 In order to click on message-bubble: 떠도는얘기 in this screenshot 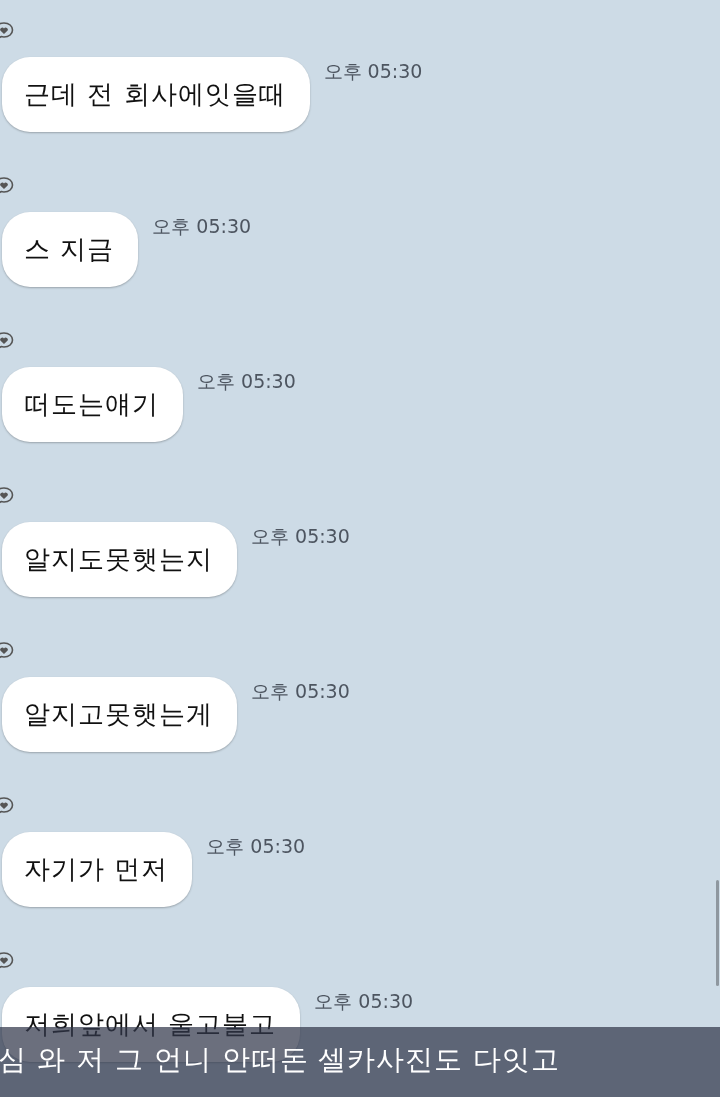, I will do `click(92, 404)`.